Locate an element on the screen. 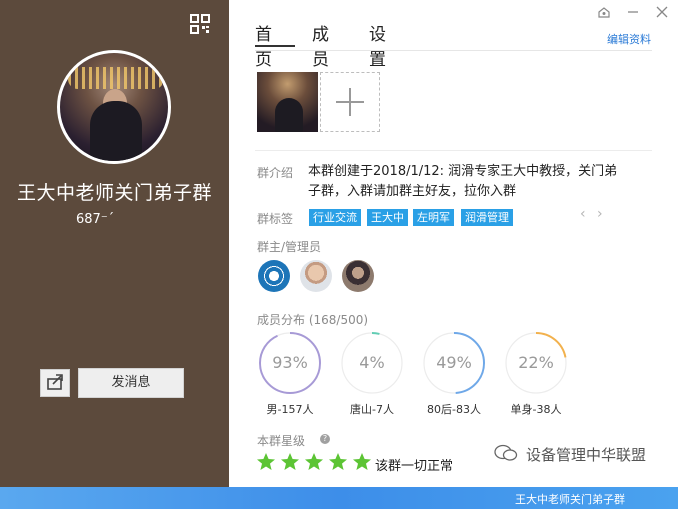 The width and height of the screenshot is (678, 509). star-rating is located at coordinates (316, 462).